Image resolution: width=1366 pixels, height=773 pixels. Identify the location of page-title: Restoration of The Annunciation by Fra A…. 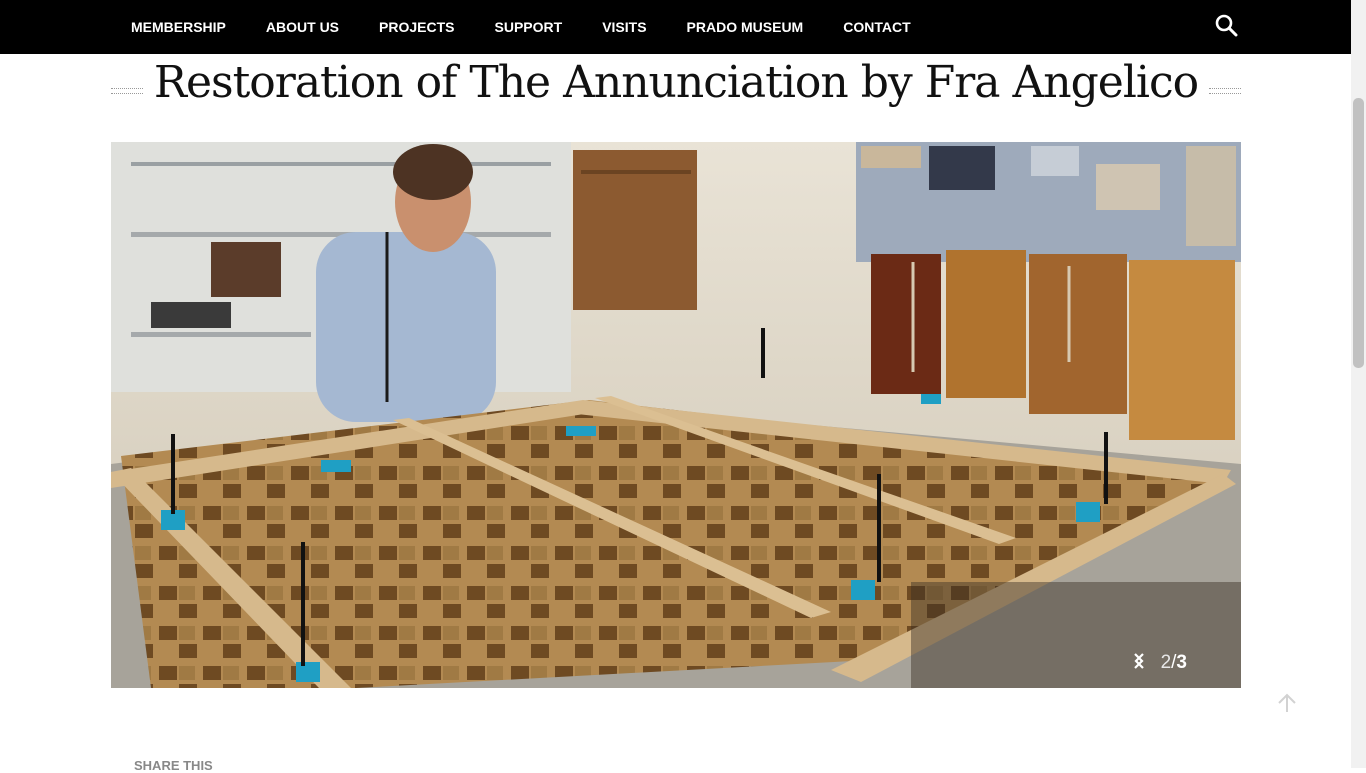
(676, 82).